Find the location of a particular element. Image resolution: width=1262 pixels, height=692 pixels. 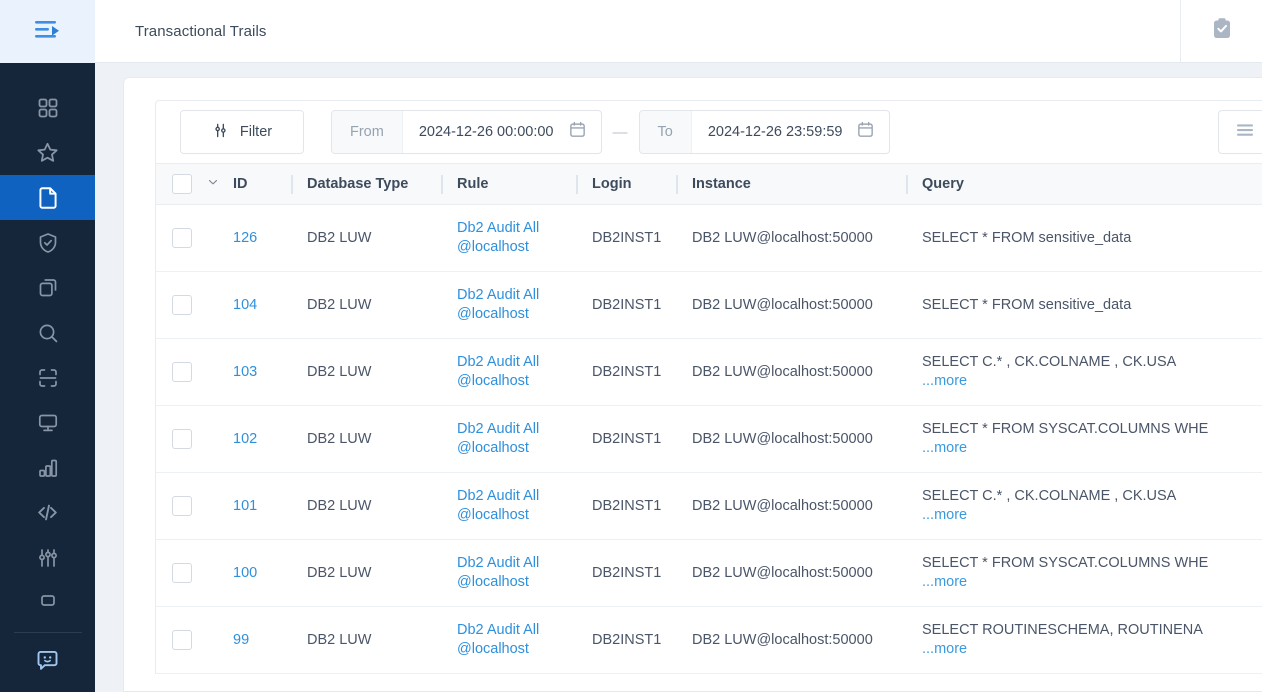

header-query: Query is located at coordinates (1084, 184).